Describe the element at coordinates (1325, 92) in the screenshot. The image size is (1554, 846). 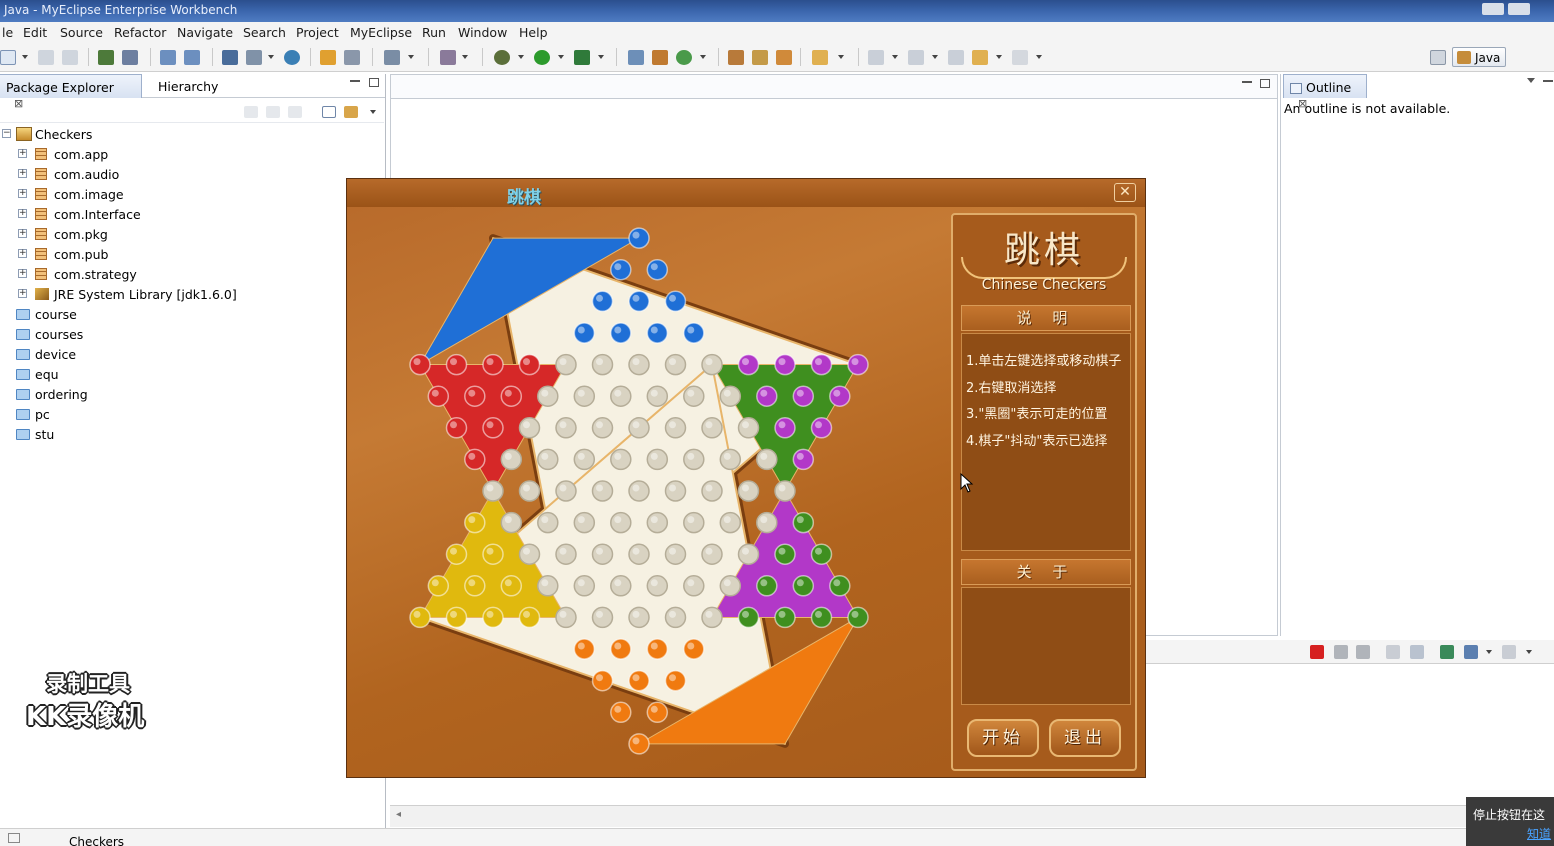
I see `tab-outline: Outline ⊠` at that location.